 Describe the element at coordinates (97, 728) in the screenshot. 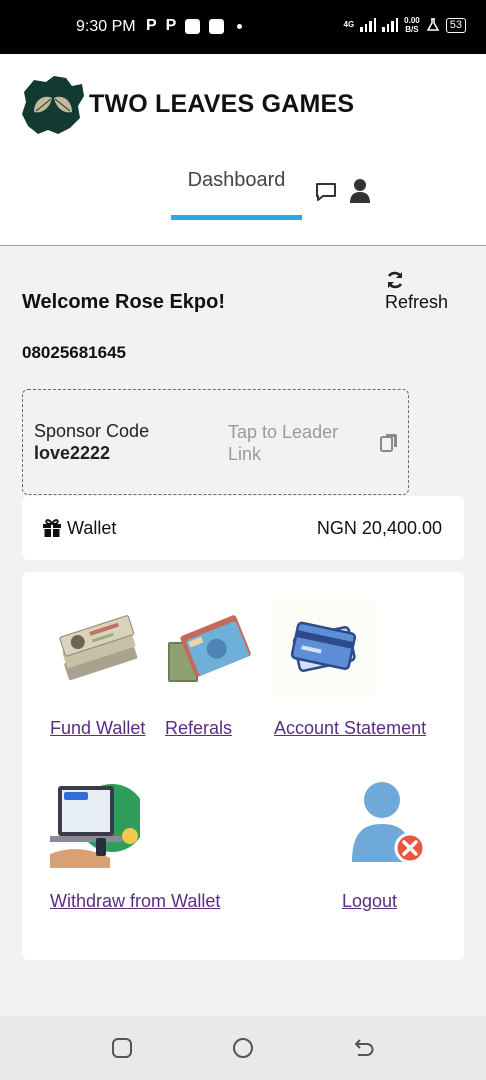

I see `fund-wallet-link: Fund Wallet` at that location.